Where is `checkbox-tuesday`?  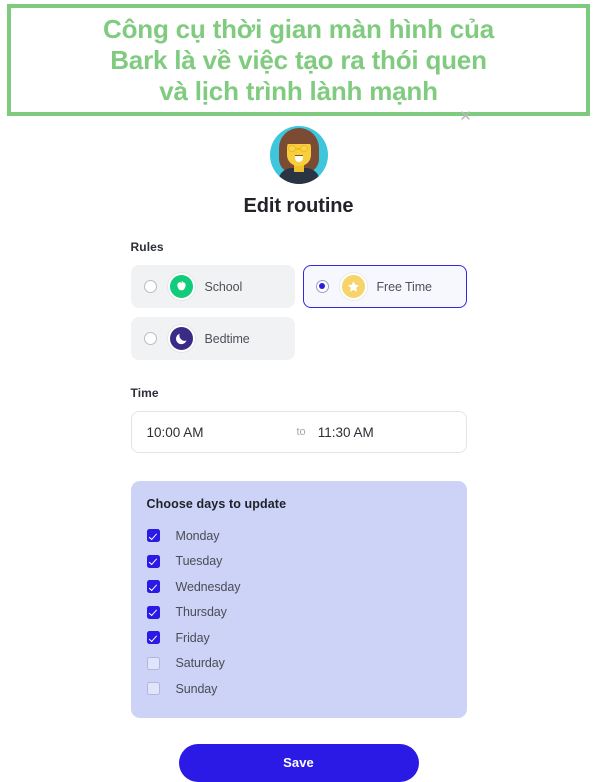 checkbox-tuesday is located at coordinates (153, 561).